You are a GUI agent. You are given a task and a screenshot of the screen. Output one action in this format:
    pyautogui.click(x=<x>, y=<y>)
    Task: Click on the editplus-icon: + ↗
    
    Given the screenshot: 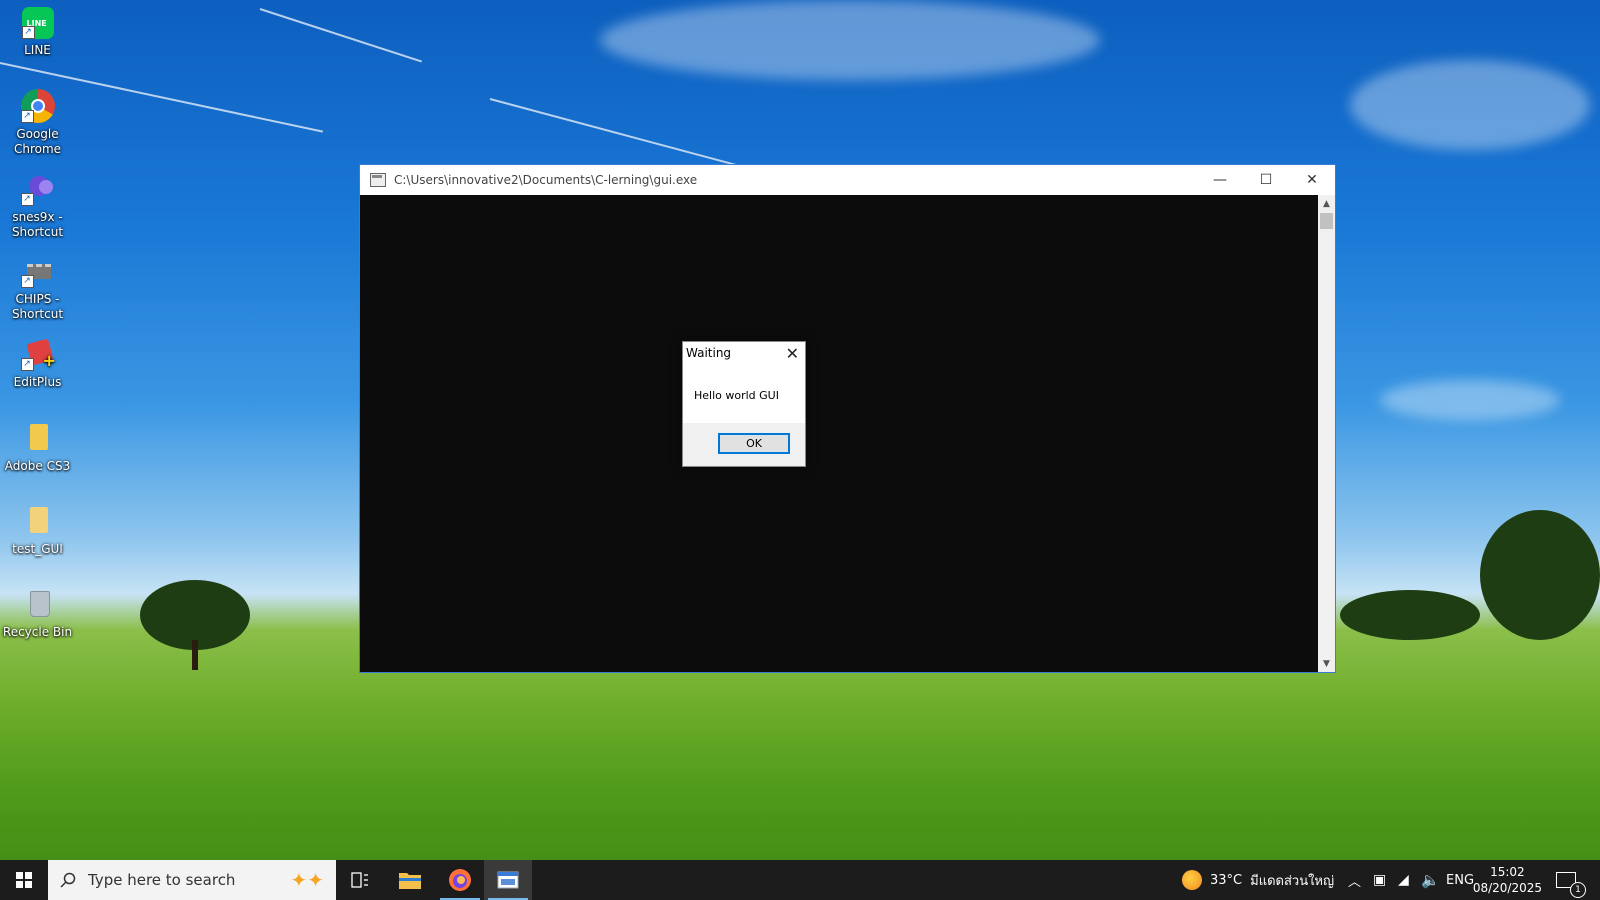 What is the action you would take?
    pyautogui.click(x=38, y=354)
    